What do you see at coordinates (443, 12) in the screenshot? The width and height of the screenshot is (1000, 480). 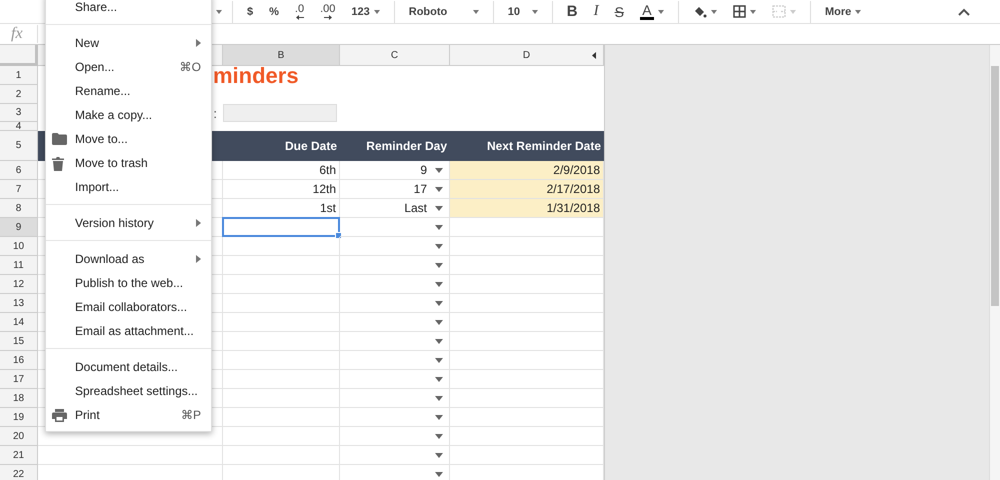 I see `font-dropdown: Roboto` at bounding box center [443, 12].